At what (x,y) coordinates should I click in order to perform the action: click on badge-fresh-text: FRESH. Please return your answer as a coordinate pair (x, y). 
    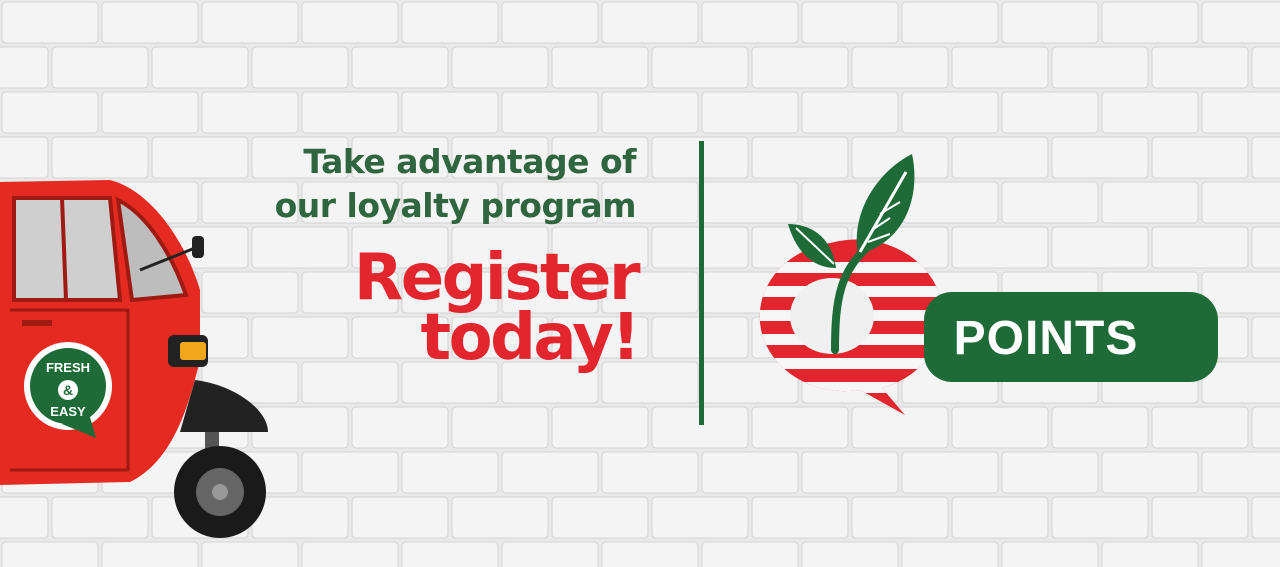
    Looking at the image, I should click on (68, 367).